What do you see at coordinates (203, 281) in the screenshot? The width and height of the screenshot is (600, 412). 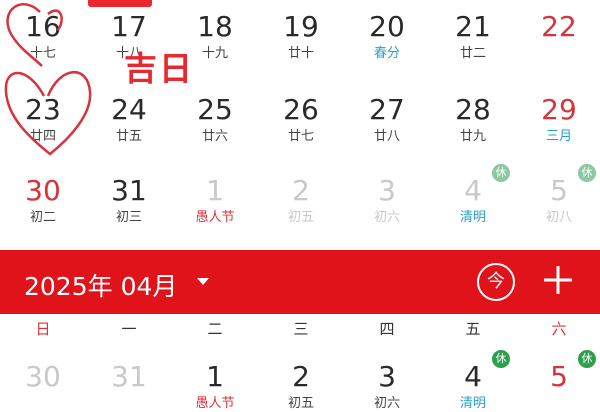 I see `chevron-down-icon` at bounding box center [203, 281].